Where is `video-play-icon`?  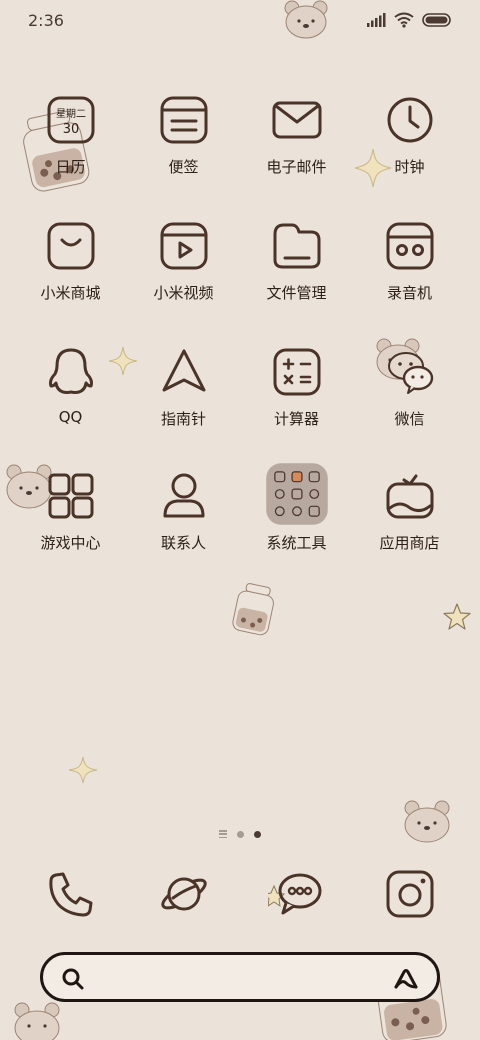
video-play-icon is located at coordinates (183, 246).